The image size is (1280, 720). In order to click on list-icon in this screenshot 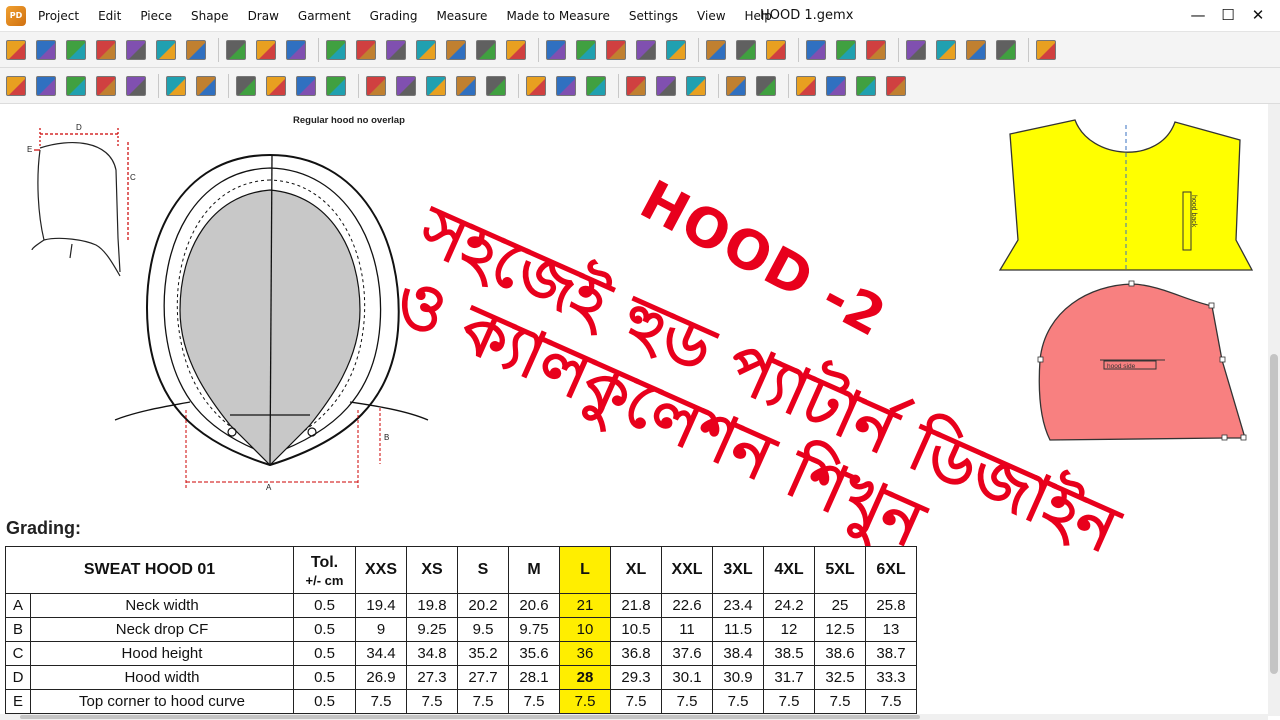, I will do `click(46, 86)`.